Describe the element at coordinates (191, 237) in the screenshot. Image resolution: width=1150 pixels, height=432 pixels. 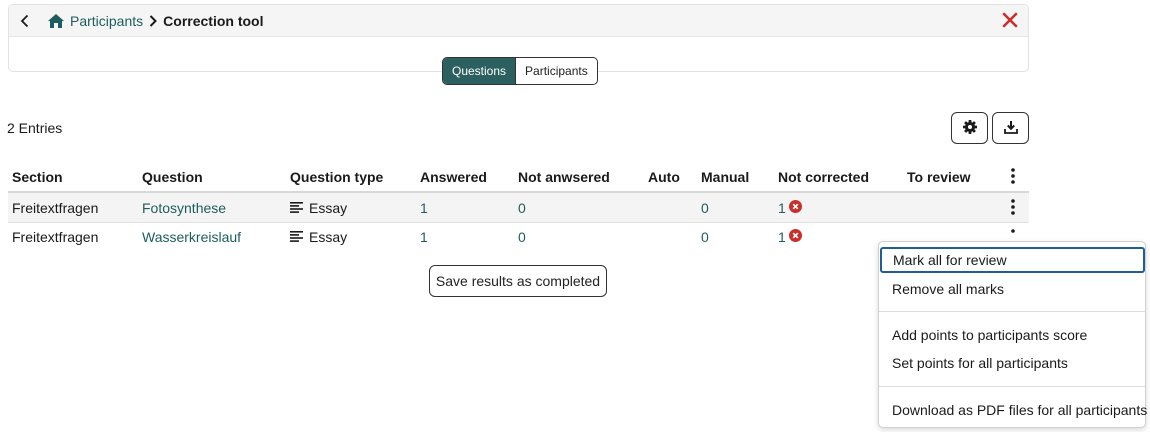
I see `row-2-question-link: Wasserkreislauf` at that location.